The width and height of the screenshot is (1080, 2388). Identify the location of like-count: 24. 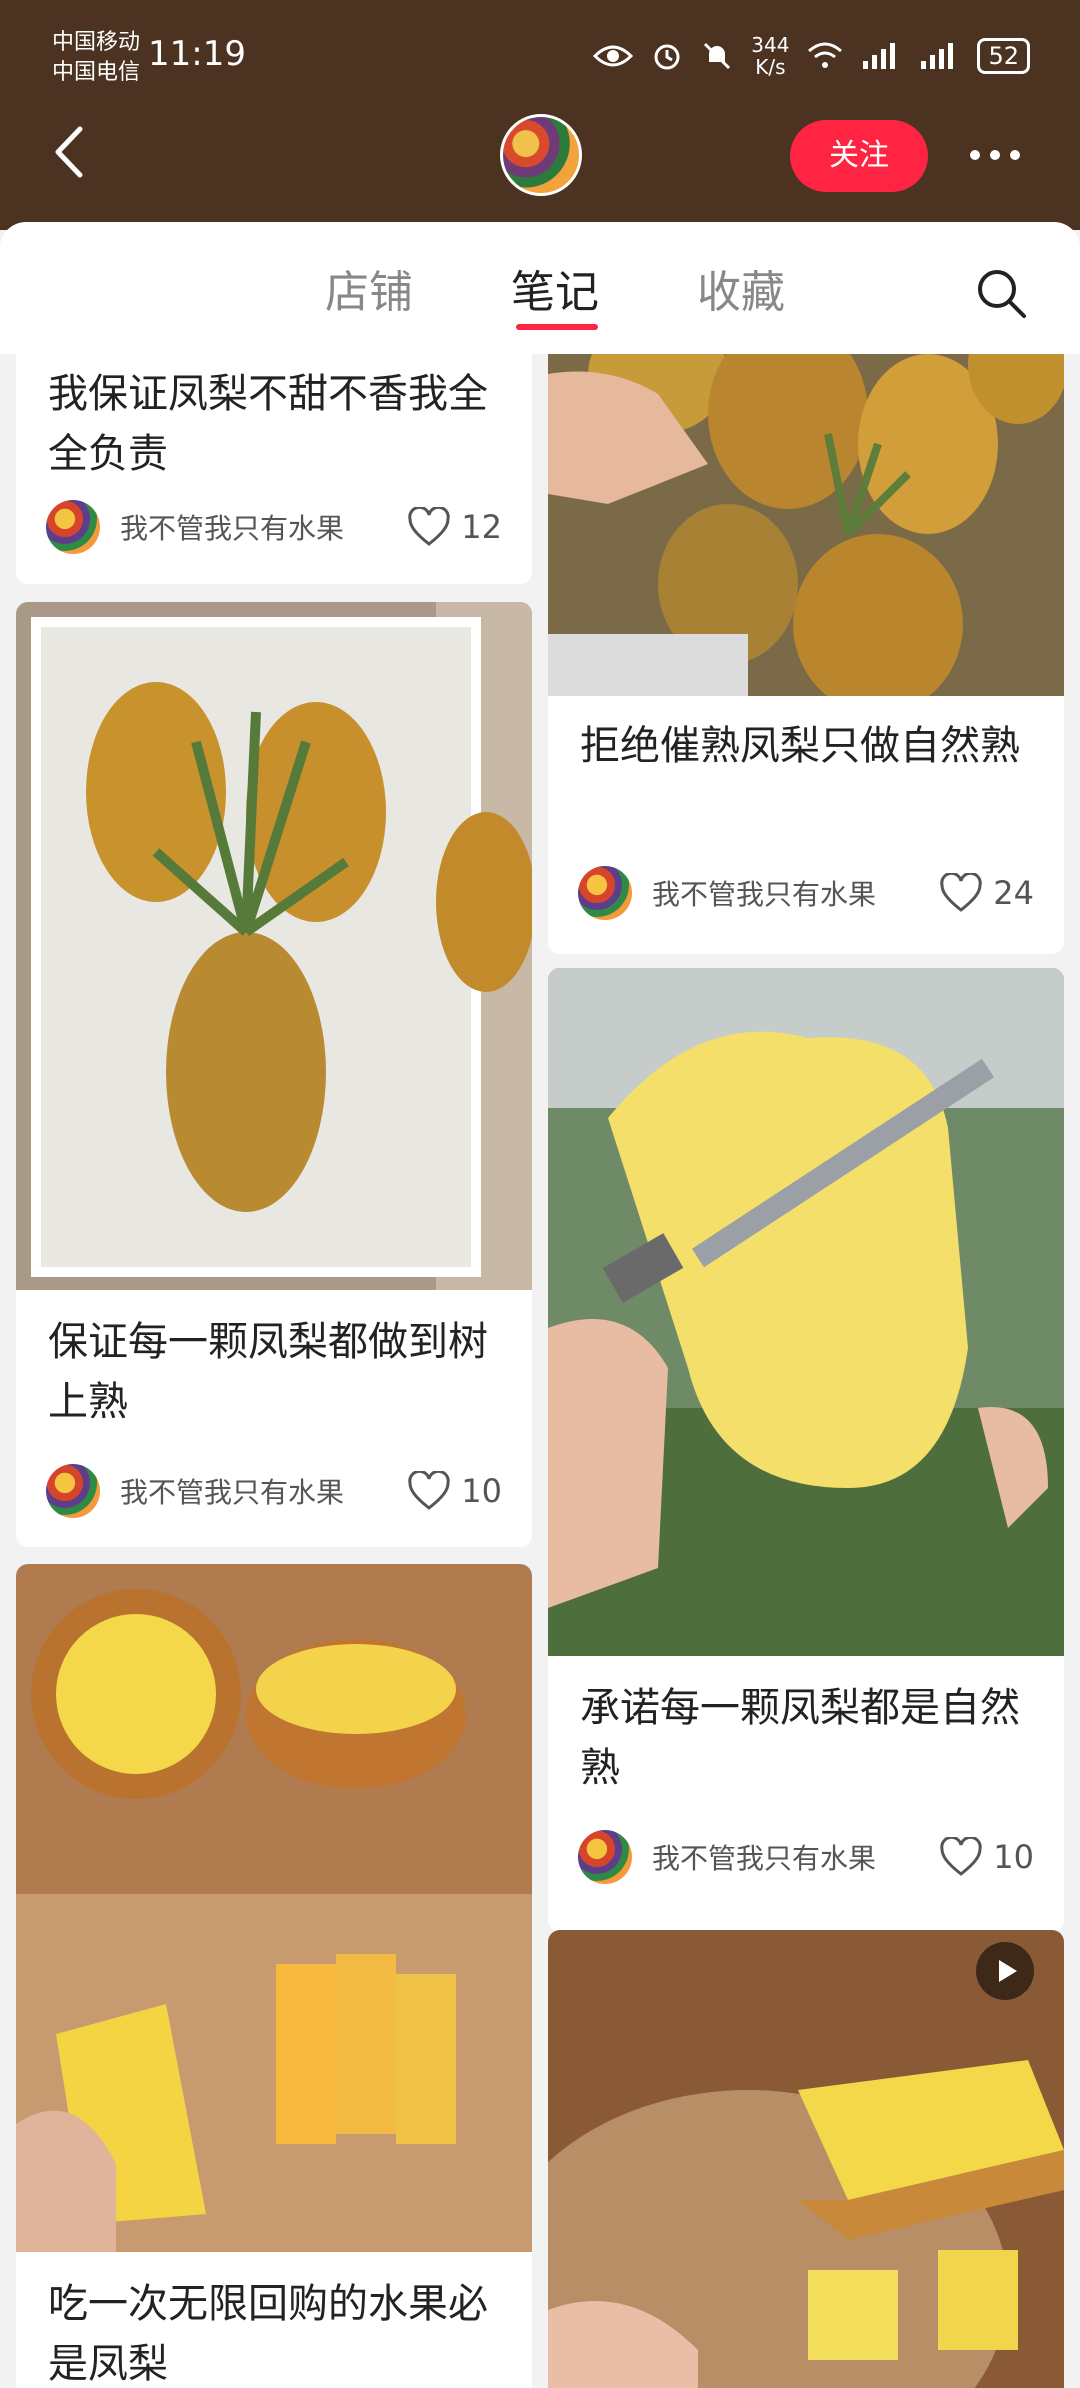
(1013, 893).